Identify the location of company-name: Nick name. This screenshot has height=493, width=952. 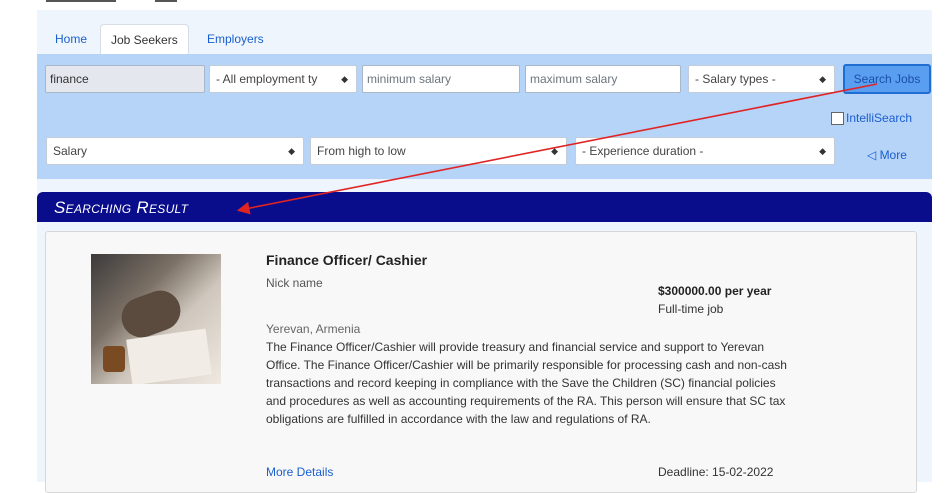
(294, 283).